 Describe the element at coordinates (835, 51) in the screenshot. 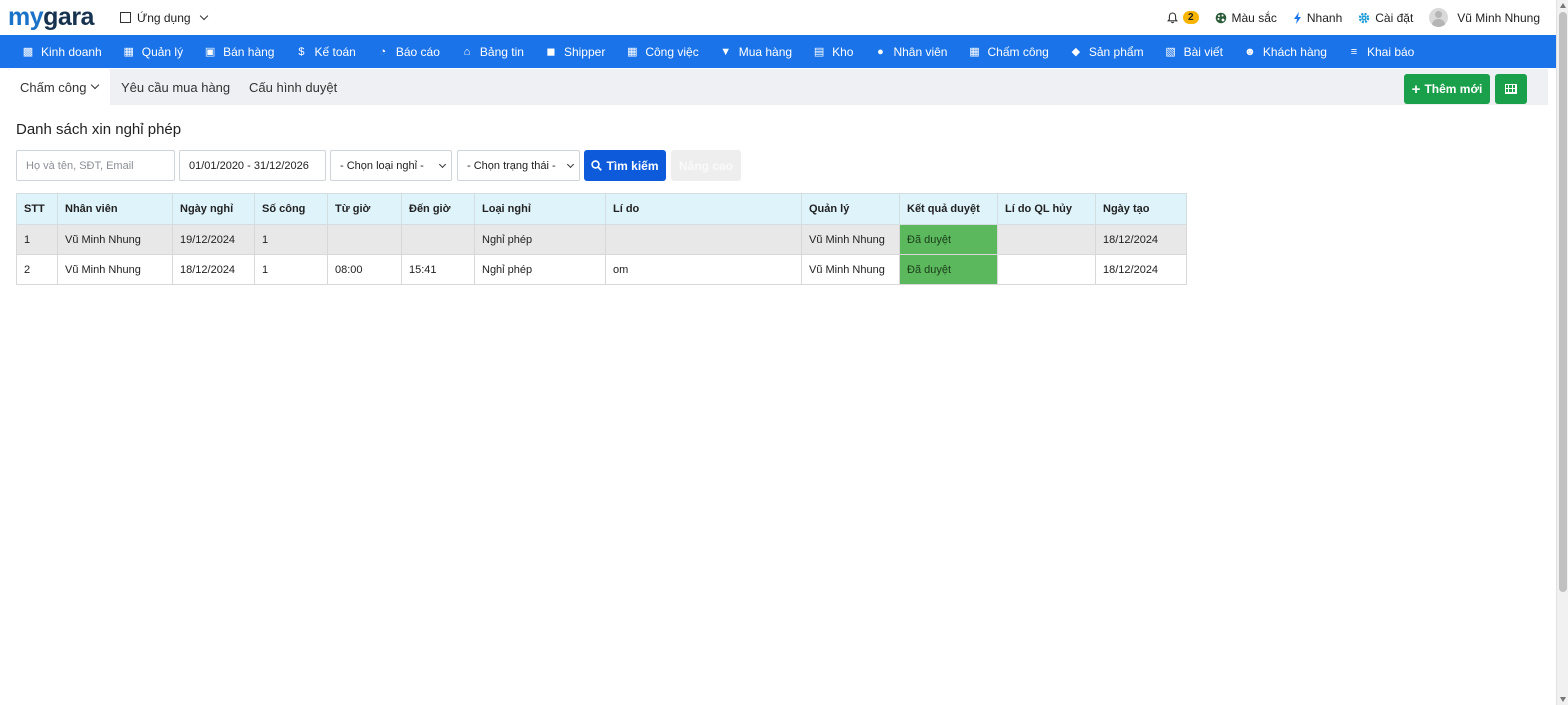

I see `nav-item-kho: ▤ Kho` at that location.